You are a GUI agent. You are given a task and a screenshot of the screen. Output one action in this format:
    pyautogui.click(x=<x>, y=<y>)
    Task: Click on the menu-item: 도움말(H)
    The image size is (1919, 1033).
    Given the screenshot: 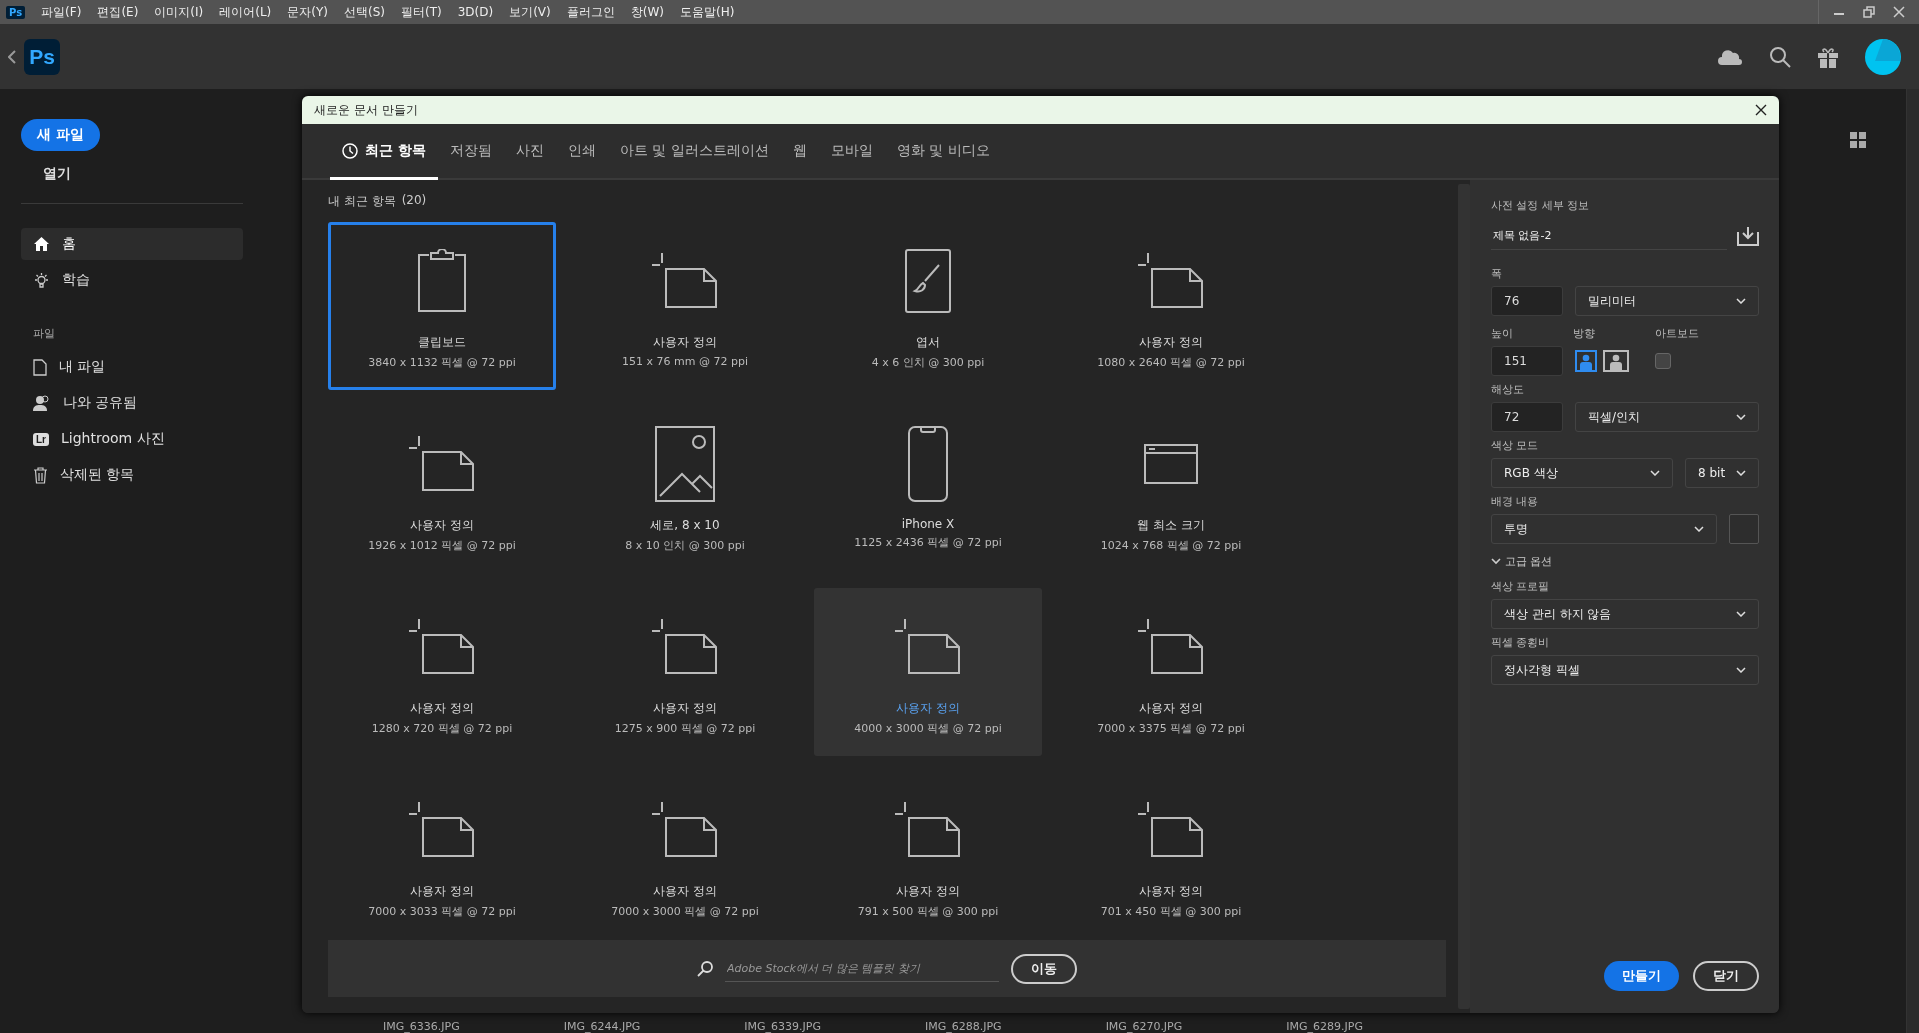 What is the action you would take?
    pyautogui.click(x=707, y=12)
    